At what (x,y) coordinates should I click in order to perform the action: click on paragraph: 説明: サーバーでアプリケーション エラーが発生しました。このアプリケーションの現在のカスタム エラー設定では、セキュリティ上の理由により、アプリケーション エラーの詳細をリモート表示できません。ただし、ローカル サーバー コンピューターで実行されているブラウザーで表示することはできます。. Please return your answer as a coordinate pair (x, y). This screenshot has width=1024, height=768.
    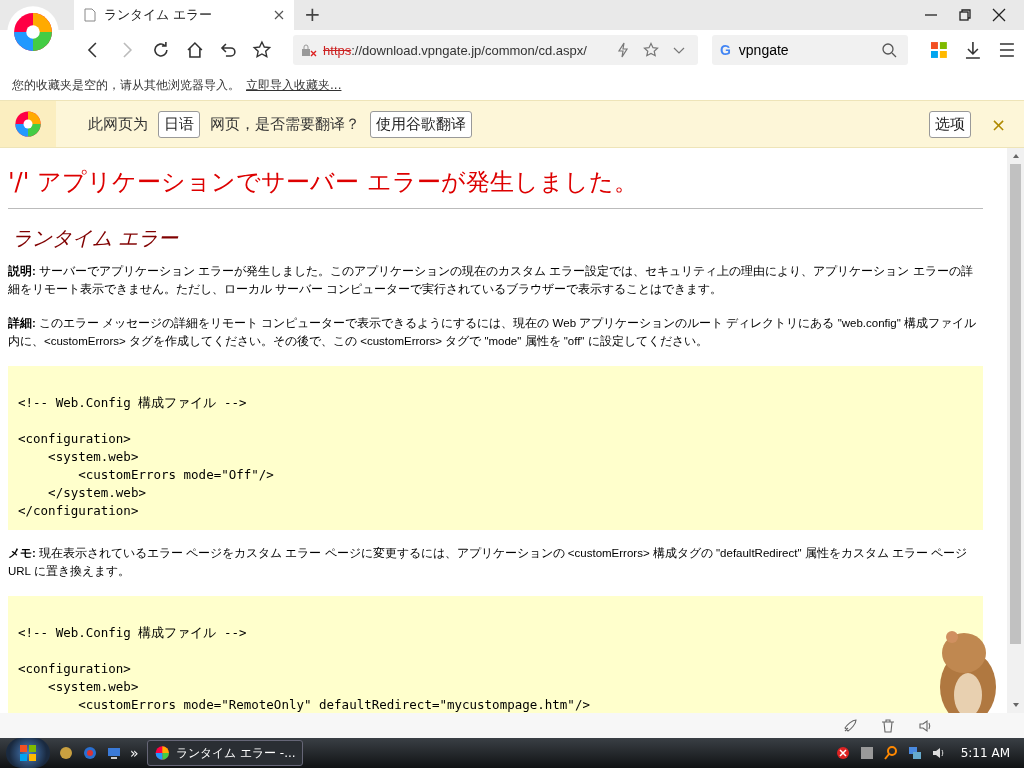
    Looking at the image, I should click on (491, 280).